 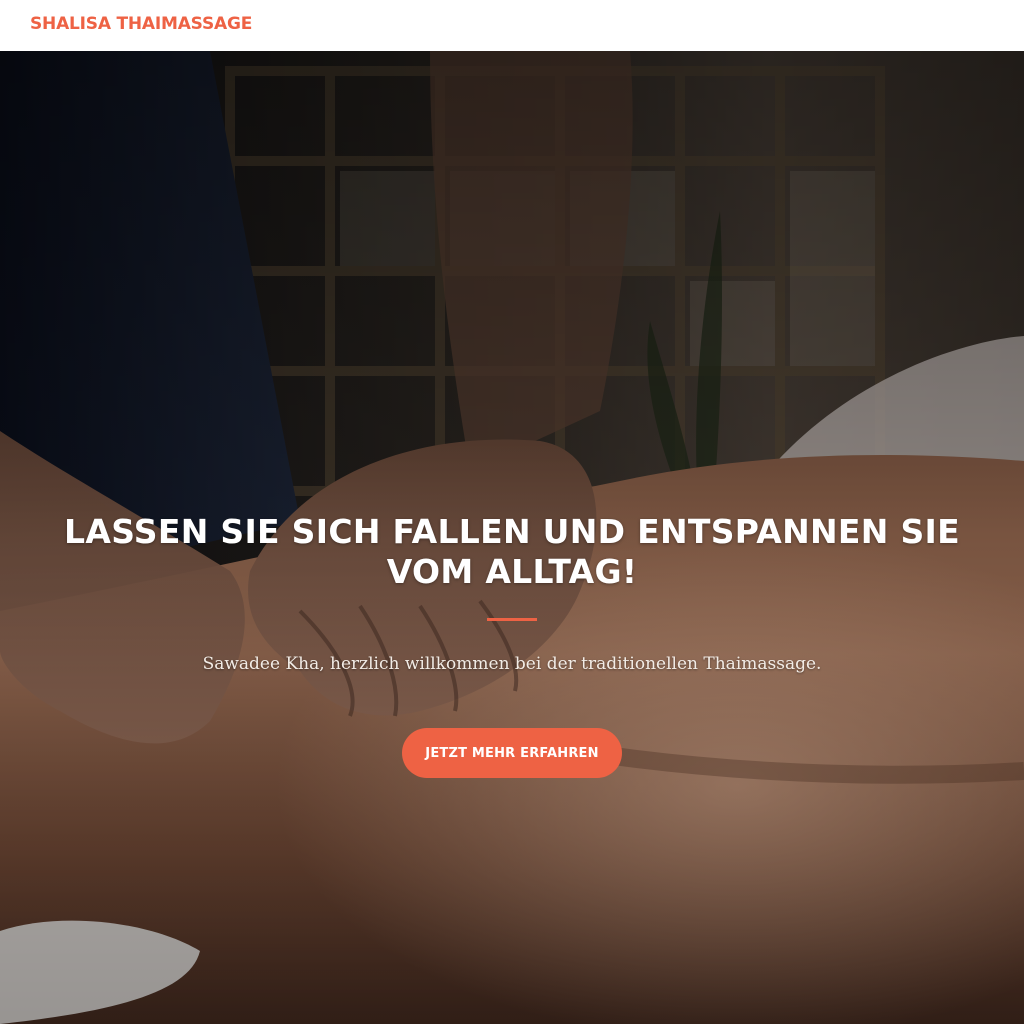 I want to click on learn-more-button: JETZT MEHR ERFAHREN, so click(x=512, y=753).